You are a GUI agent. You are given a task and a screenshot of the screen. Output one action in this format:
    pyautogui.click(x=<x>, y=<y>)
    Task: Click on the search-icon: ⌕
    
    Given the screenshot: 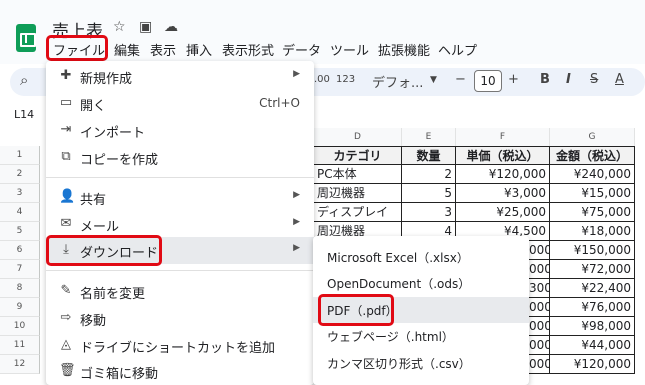 What is the action you would take?
    pyautogui.click(x=24, y=80)
    